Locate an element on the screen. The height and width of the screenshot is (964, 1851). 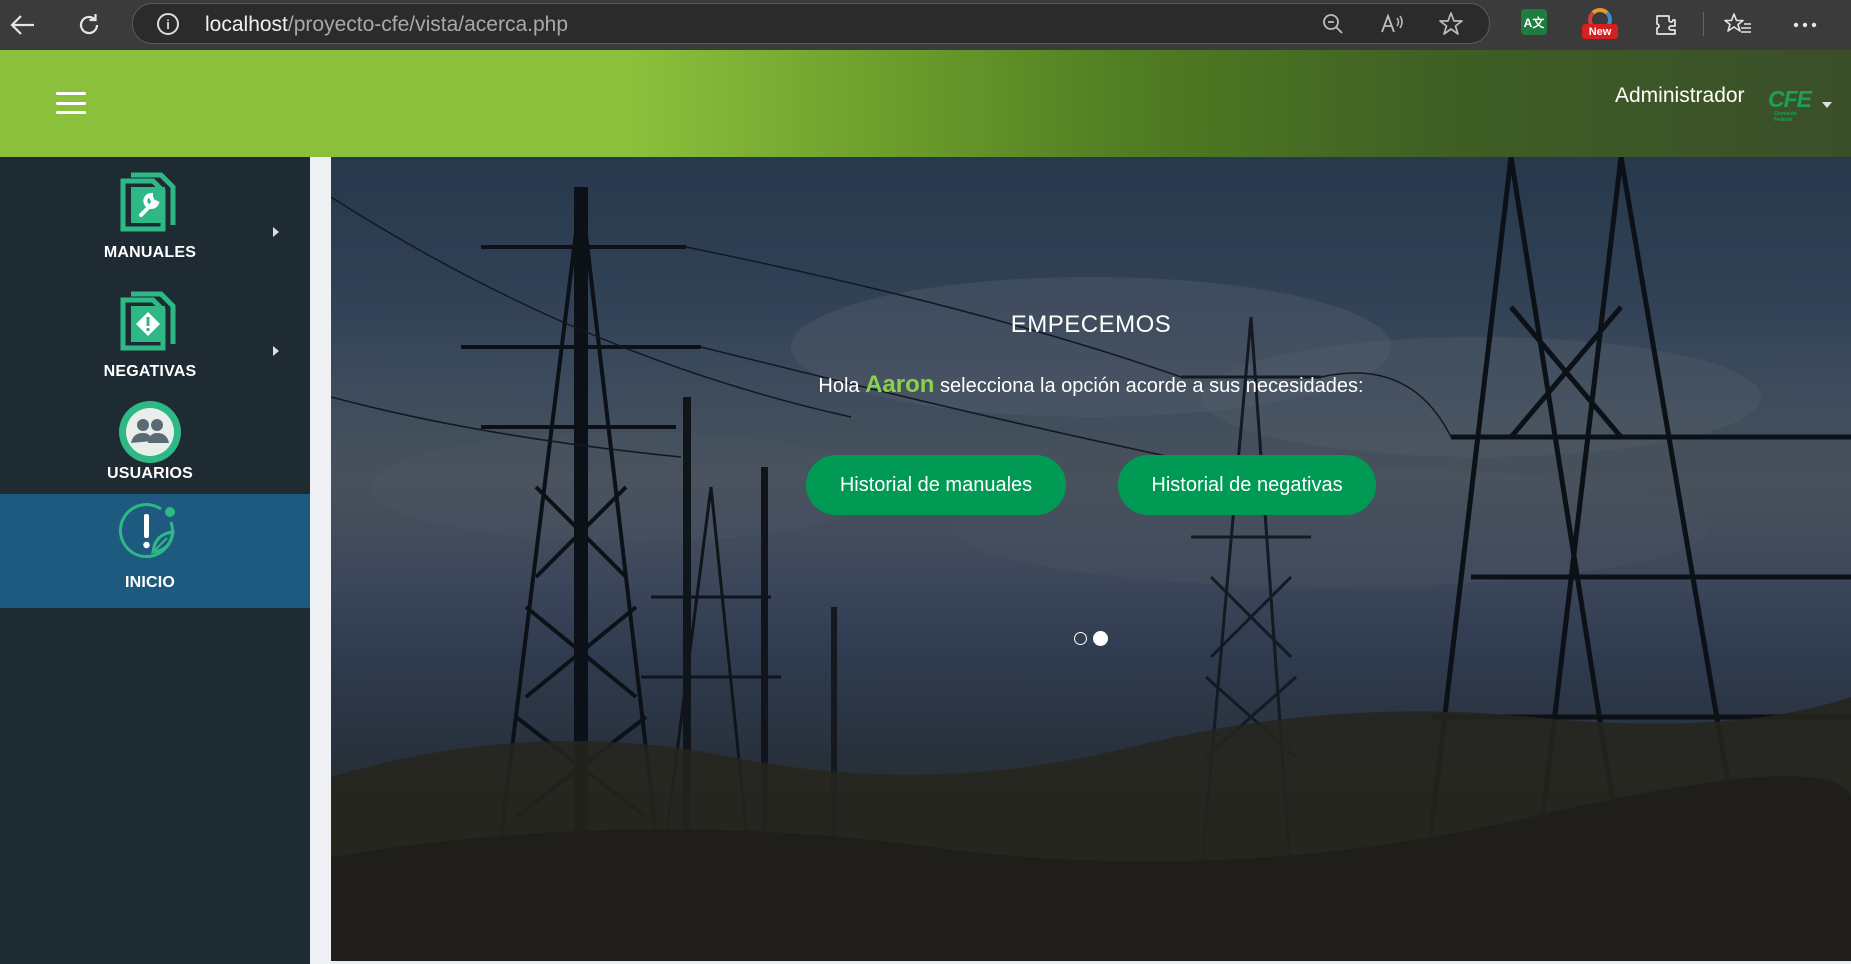
favorite-star-icon is located at coordinates (1451, 24).